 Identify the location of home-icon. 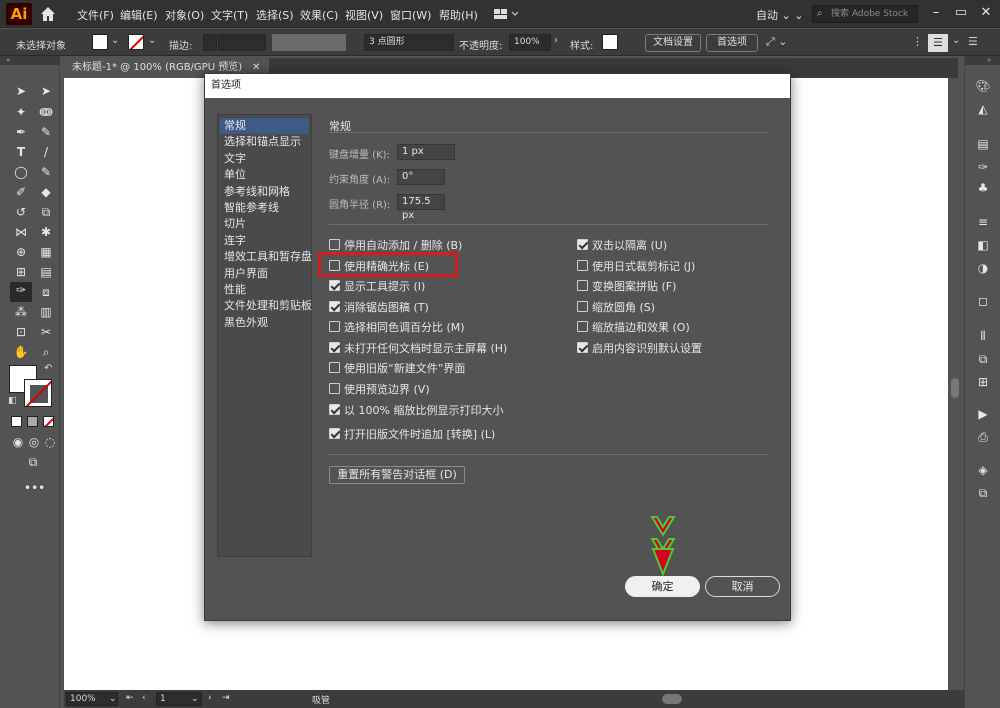
(48, 14).